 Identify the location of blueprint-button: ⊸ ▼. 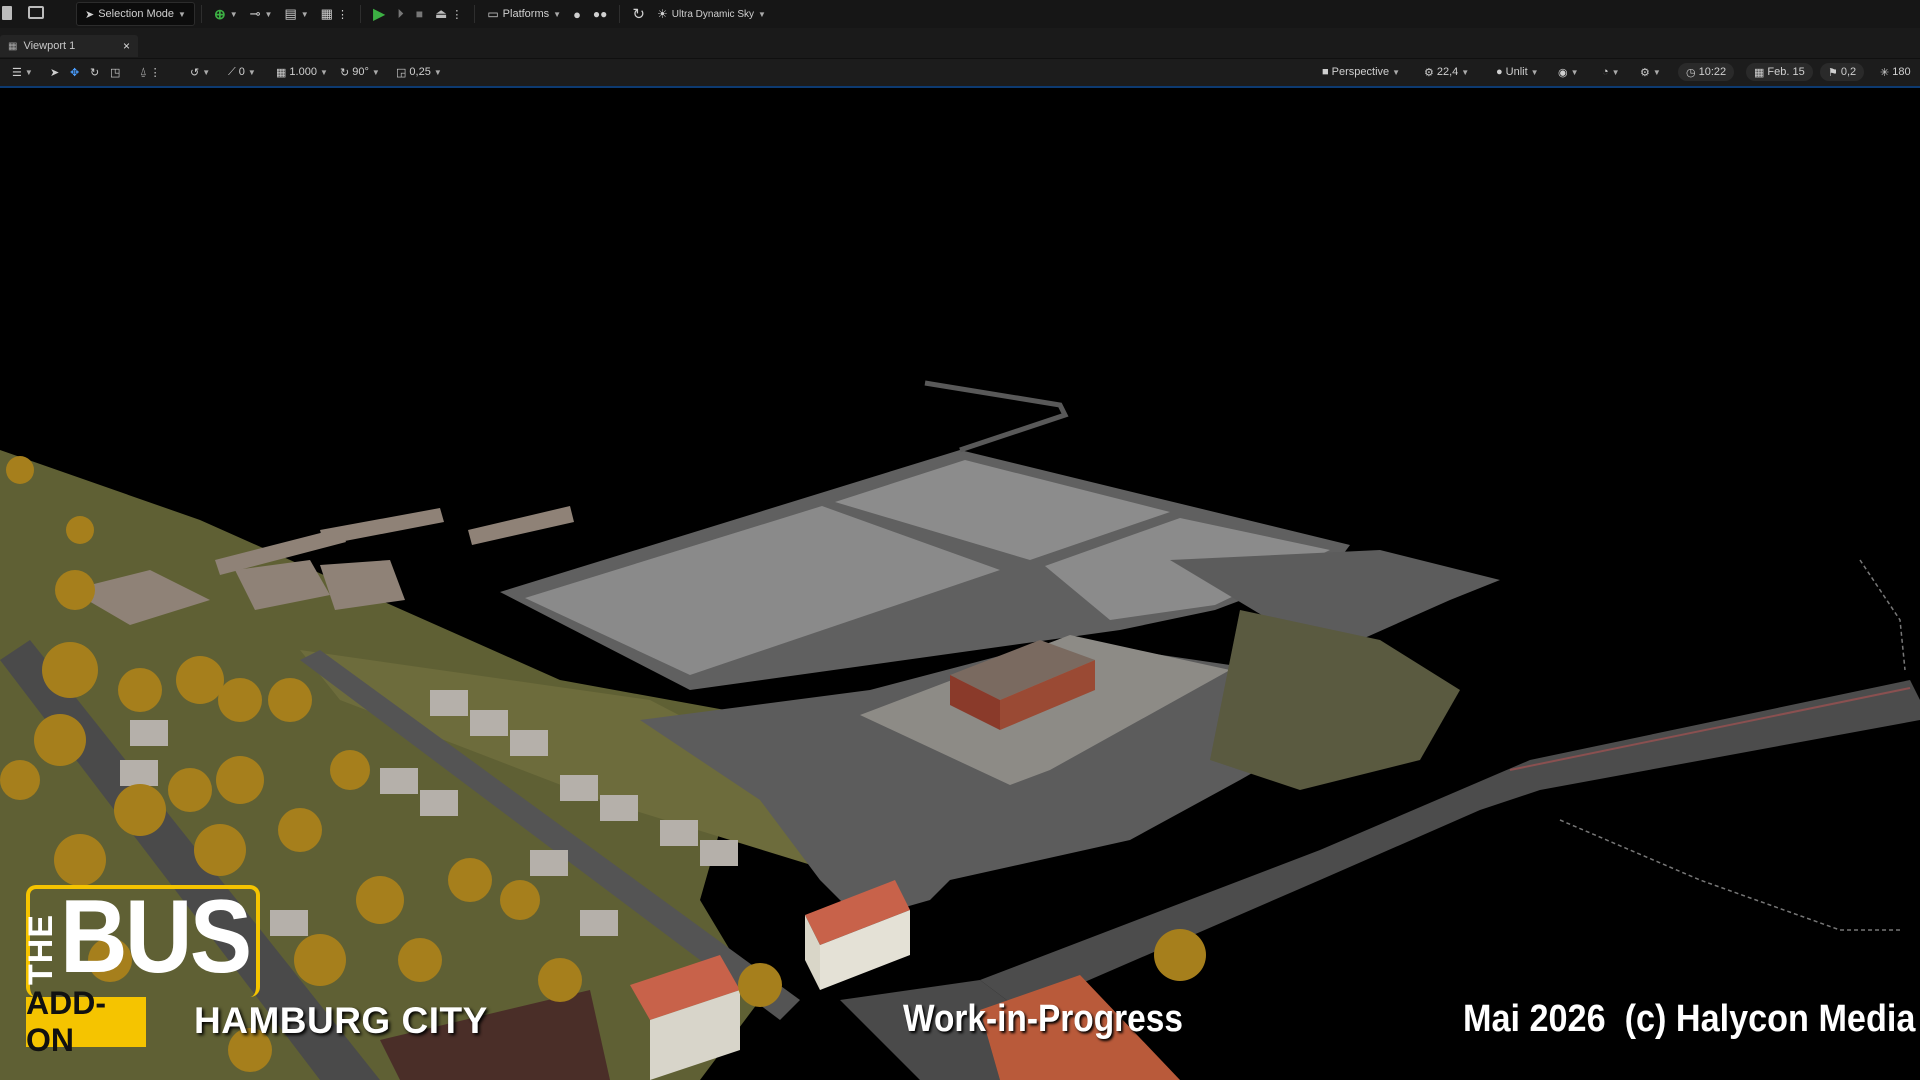
(261, 14).